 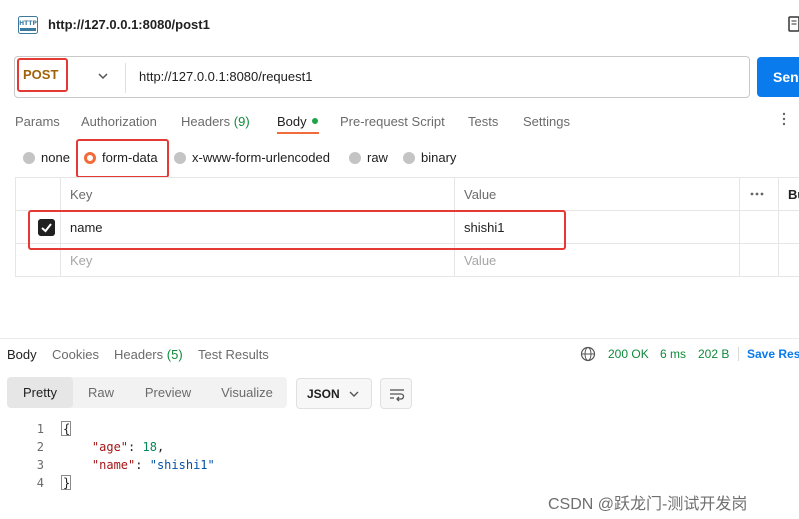 I want to click on url-divider, so click(x=125, y=78).